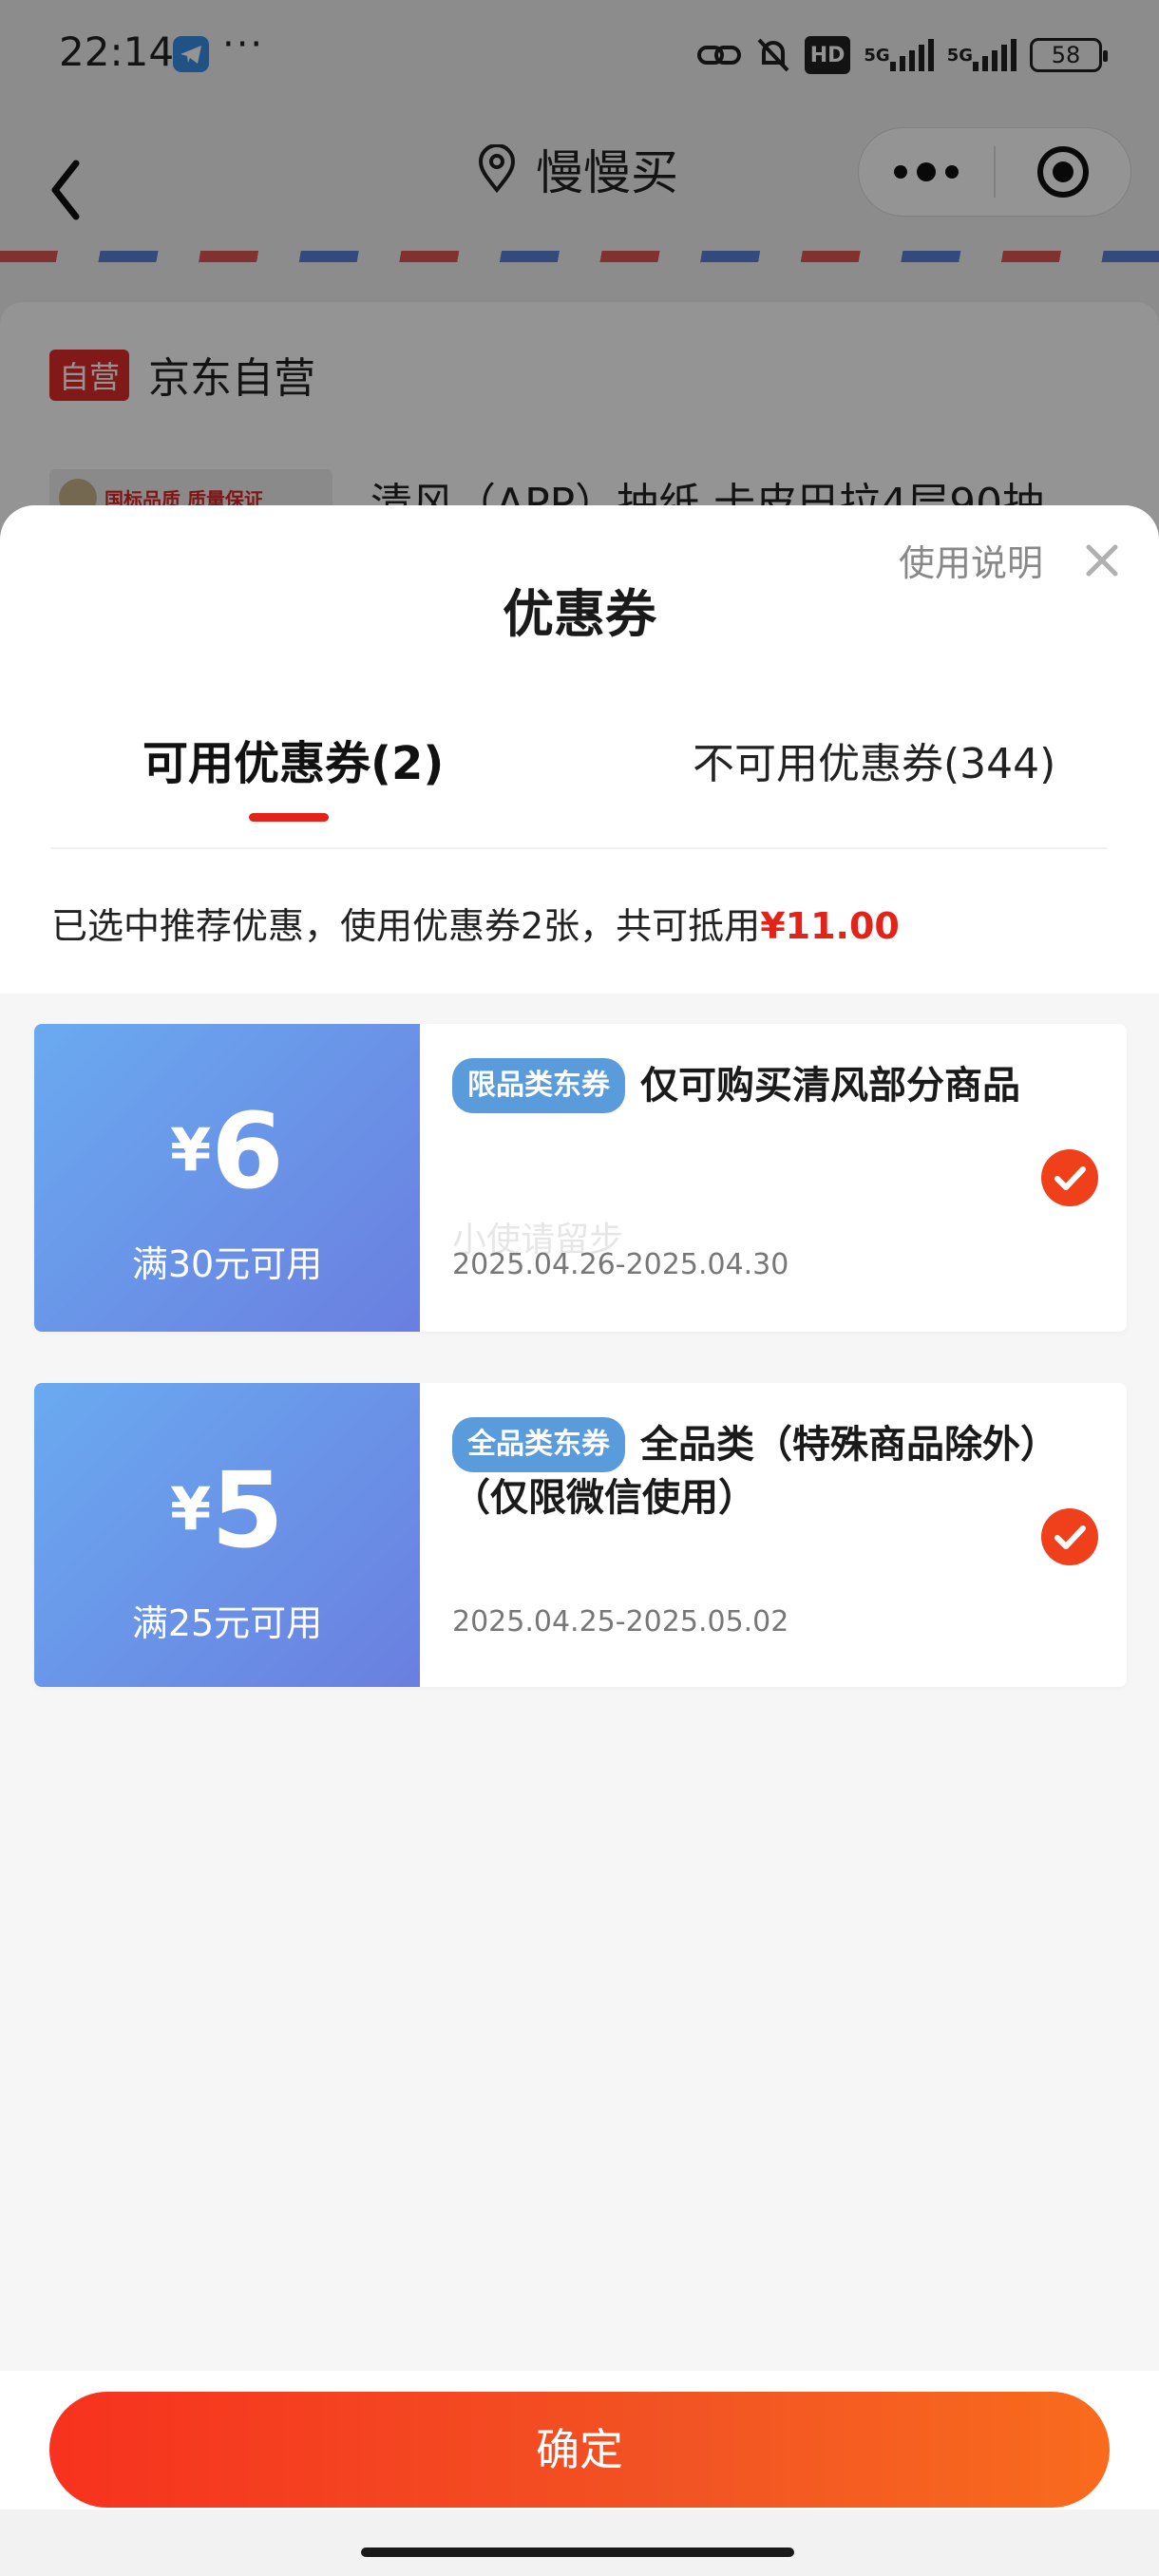 The width and height of the screenshot is (1159, 2576). Describe the element at coordinates (620, 1264) in the screenshot. I see `coupon-validity: 2025.04.26-2025.04.30` at that location.